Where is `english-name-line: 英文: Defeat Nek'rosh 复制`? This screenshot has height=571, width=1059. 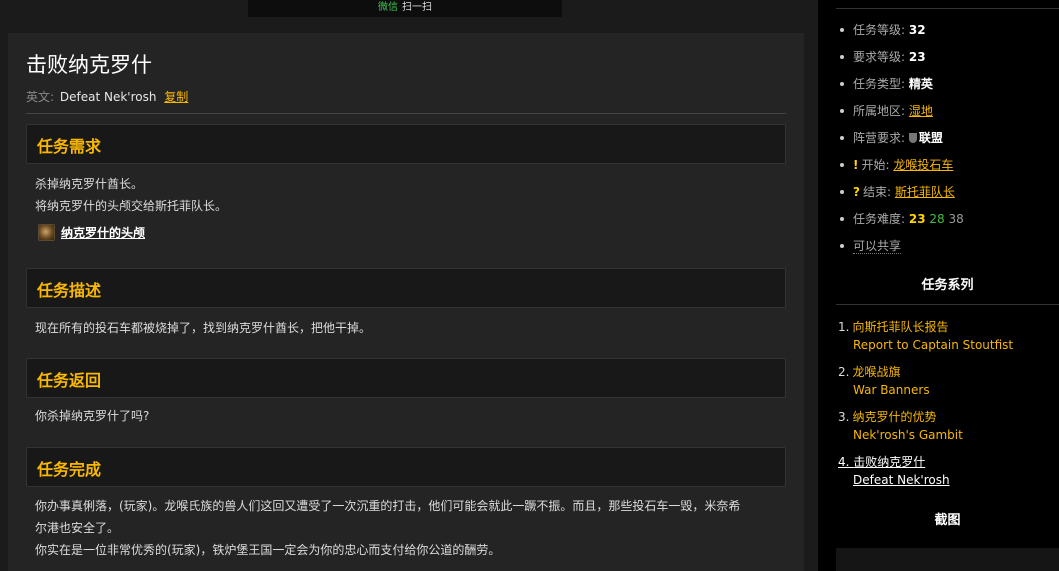
english-name-line: 英文: Defeat Nek'rosh 复制 is located at coordinates (107, 96).